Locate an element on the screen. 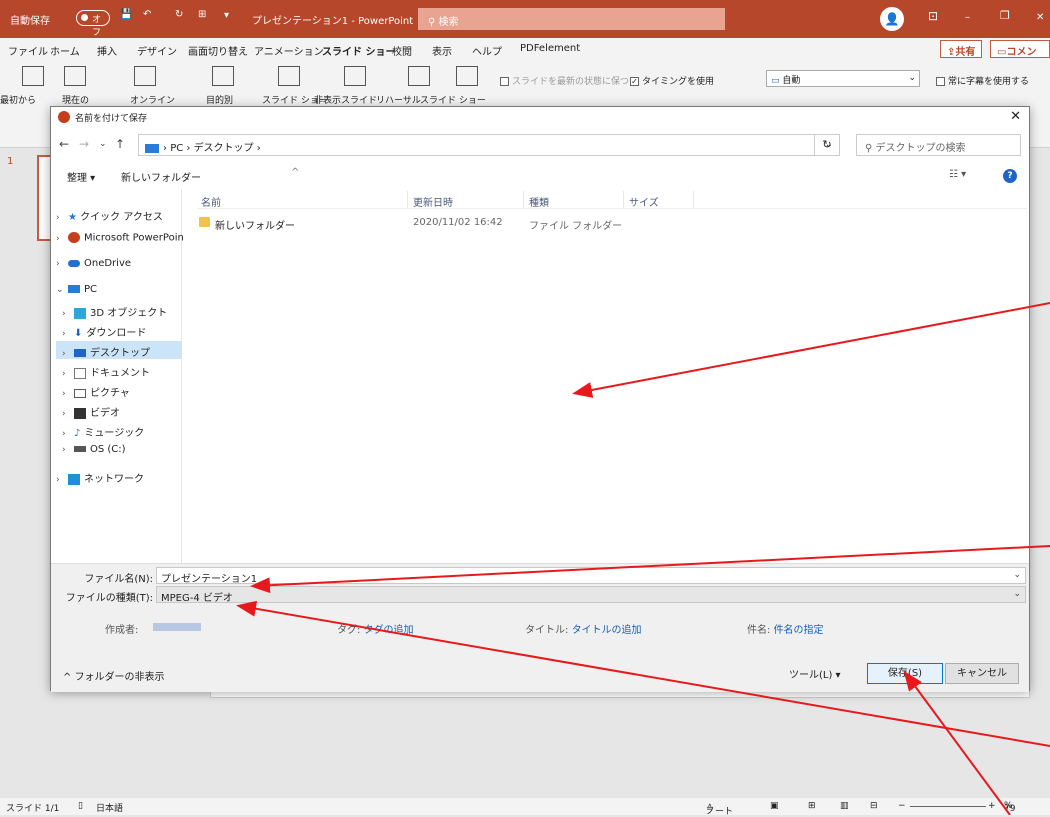 This screenshot has width=1050, height=817. restore-icon: ❐ is located at coordinates (1005, 15).